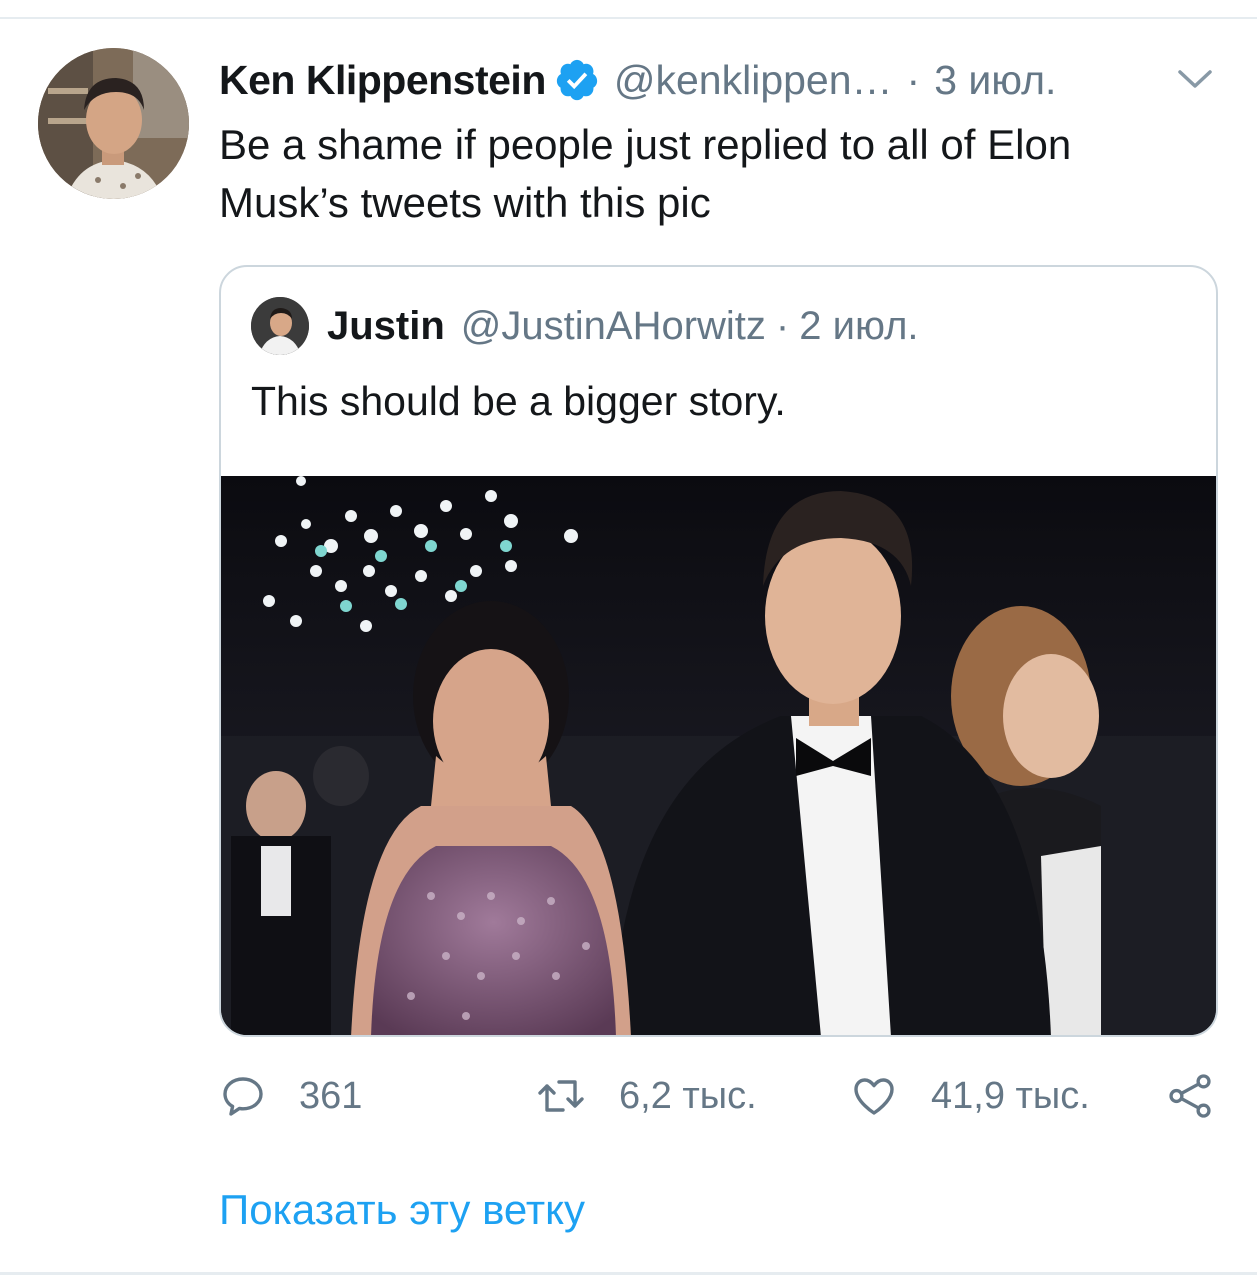  I want to click on tweet-date: 3 июл., so click(995, 80).